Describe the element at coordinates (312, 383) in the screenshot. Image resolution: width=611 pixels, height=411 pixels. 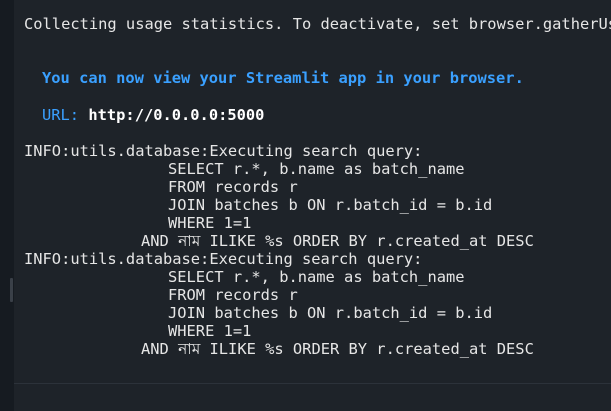
I see `bottom-divider` at that location.